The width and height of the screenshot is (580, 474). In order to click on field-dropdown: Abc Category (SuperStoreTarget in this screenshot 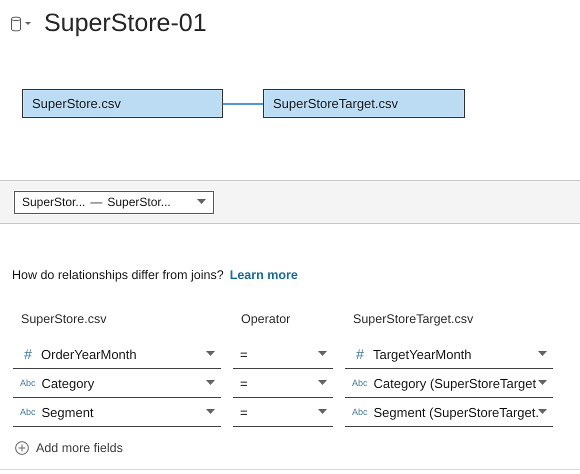, I will do `click(449, 383)`.